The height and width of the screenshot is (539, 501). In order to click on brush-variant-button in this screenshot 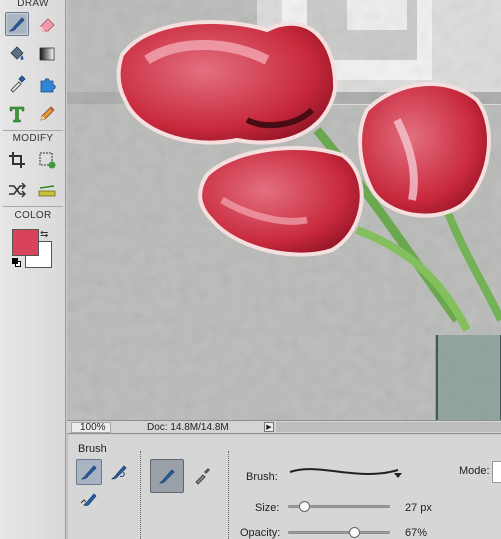, I will do `click(89, 472)`.